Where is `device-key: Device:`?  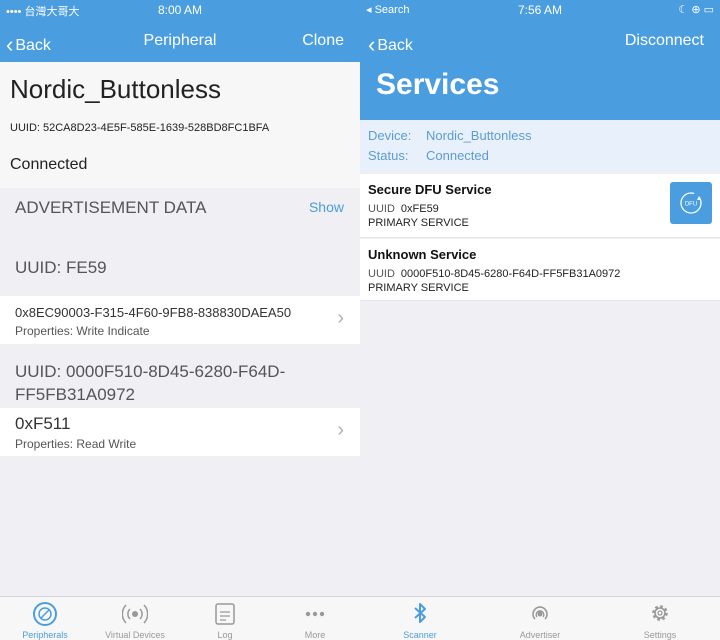
device-key: Device: is located at coordinates (390, 135).